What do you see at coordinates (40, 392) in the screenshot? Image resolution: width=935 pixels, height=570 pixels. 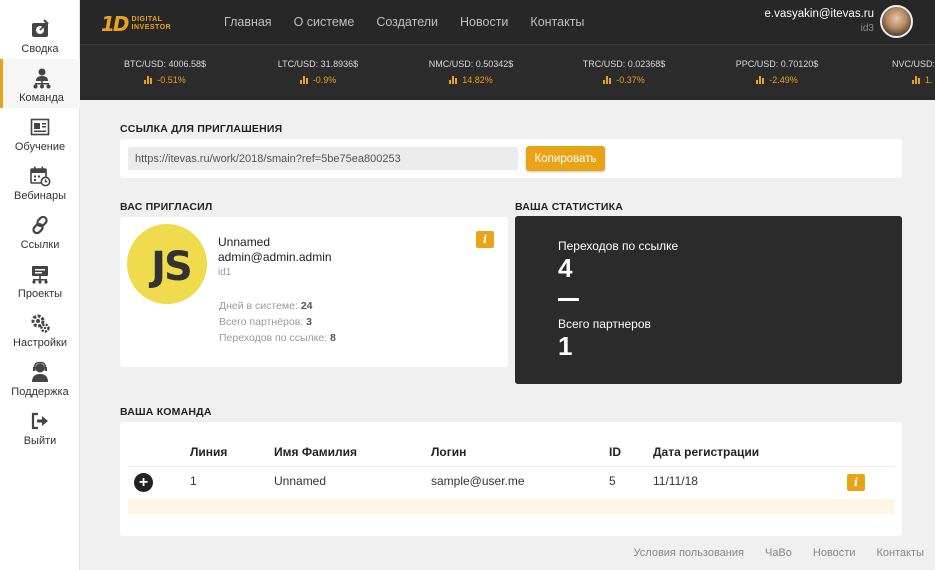 I see `sidebar-item-label: Поддержка` at bounding box center [40, 392].